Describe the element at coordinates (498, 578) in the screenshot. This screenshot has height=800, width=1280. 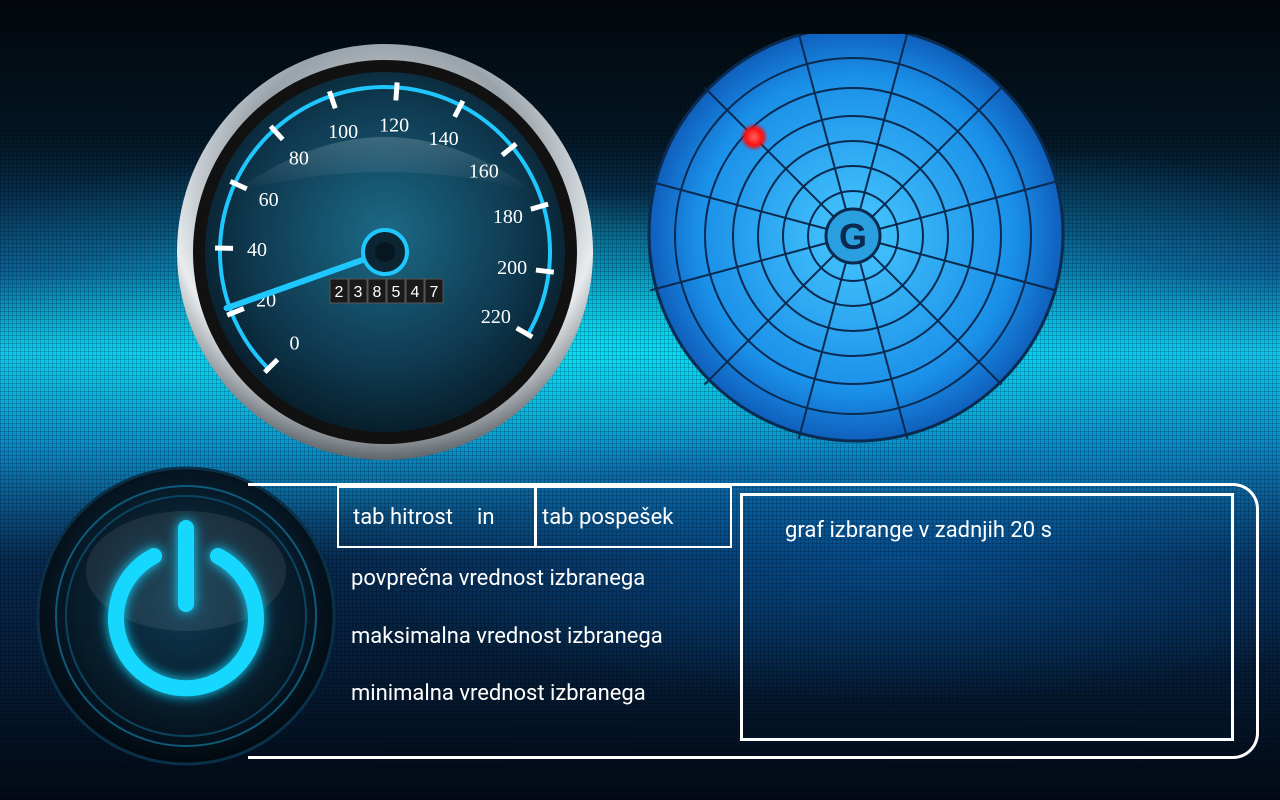
I see `average-value-label: povprečna vrednost izbranega` at that location.